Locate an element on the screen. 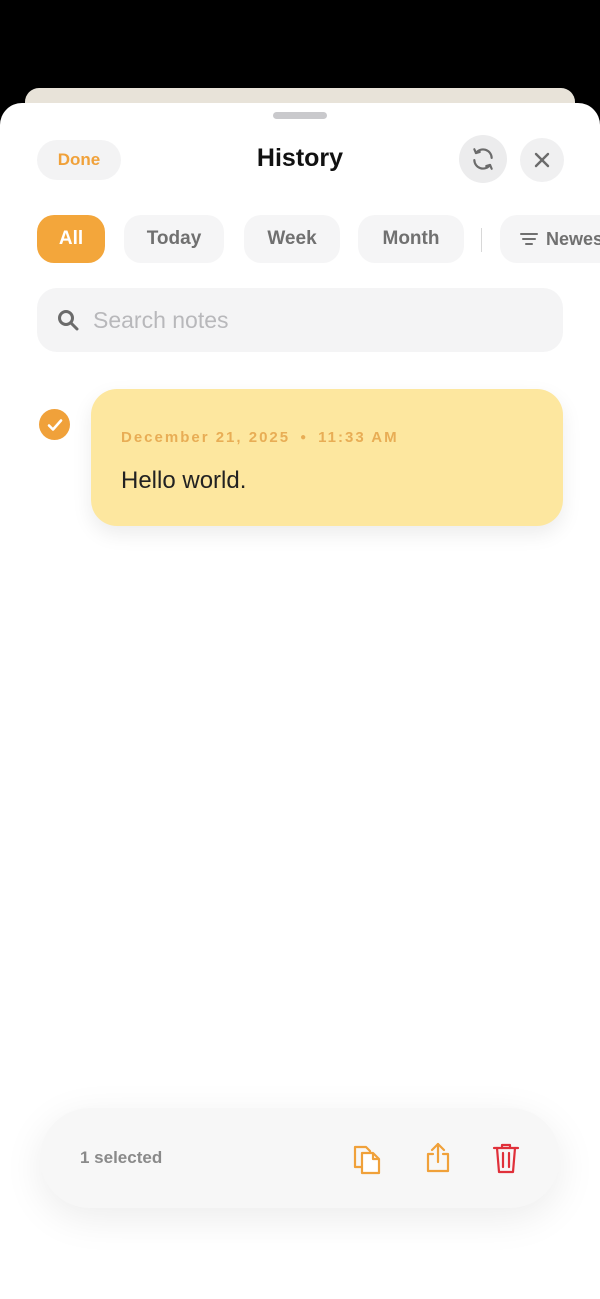 This screenshot has height=1299, width=600. filter-divider is located at coordinates (481, 240).